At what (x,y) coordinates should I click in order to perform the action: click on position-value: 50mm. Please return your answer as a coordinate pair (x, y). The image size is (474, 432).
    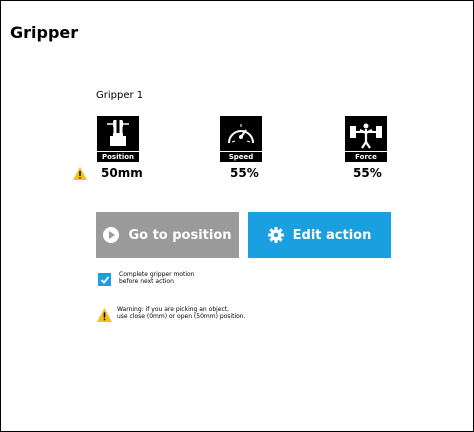
    Looking at the image, I should click on (122, 173).